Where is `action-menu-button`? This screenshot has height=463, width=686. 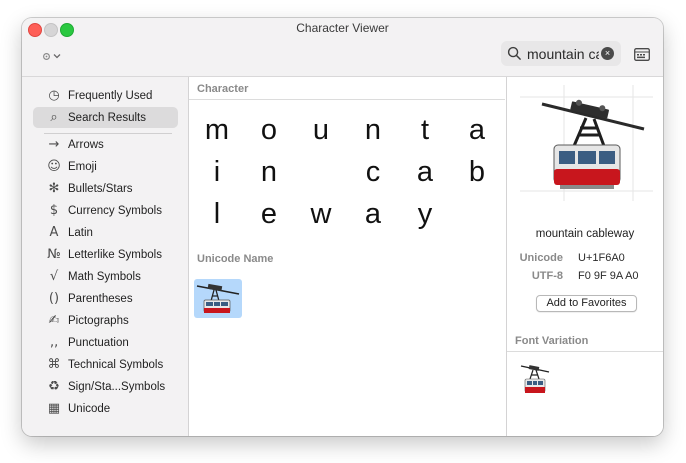 action-menu-button is located at coordinates (54, 56).